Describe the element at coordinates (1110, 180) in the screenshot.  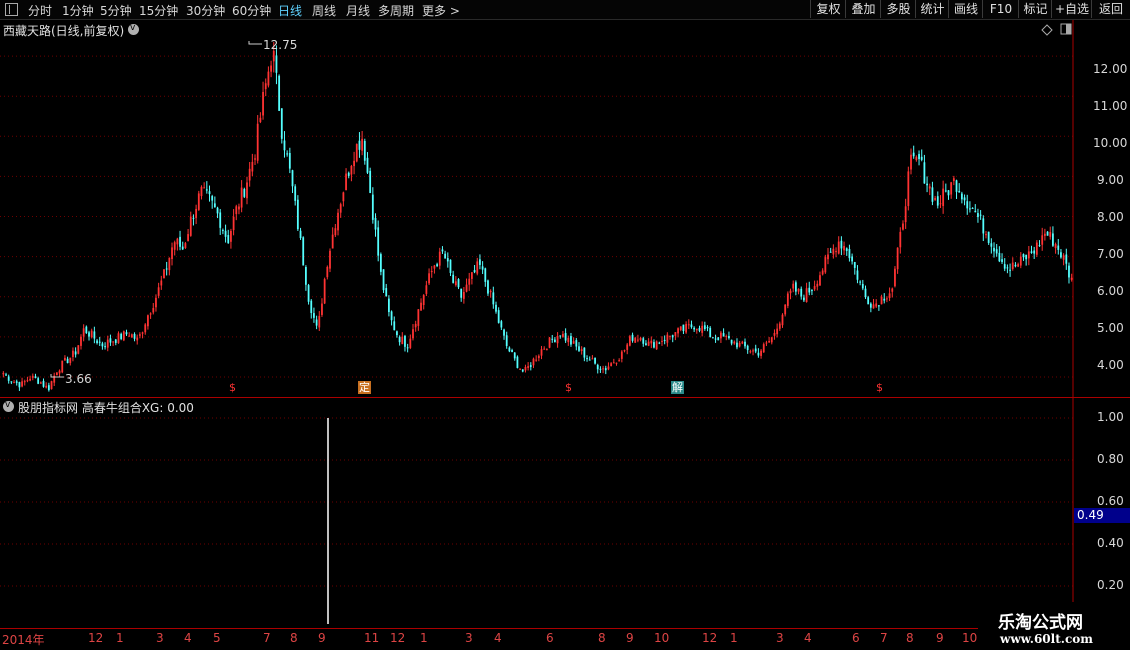
I see `y-tick-9: 9.00` at that location.